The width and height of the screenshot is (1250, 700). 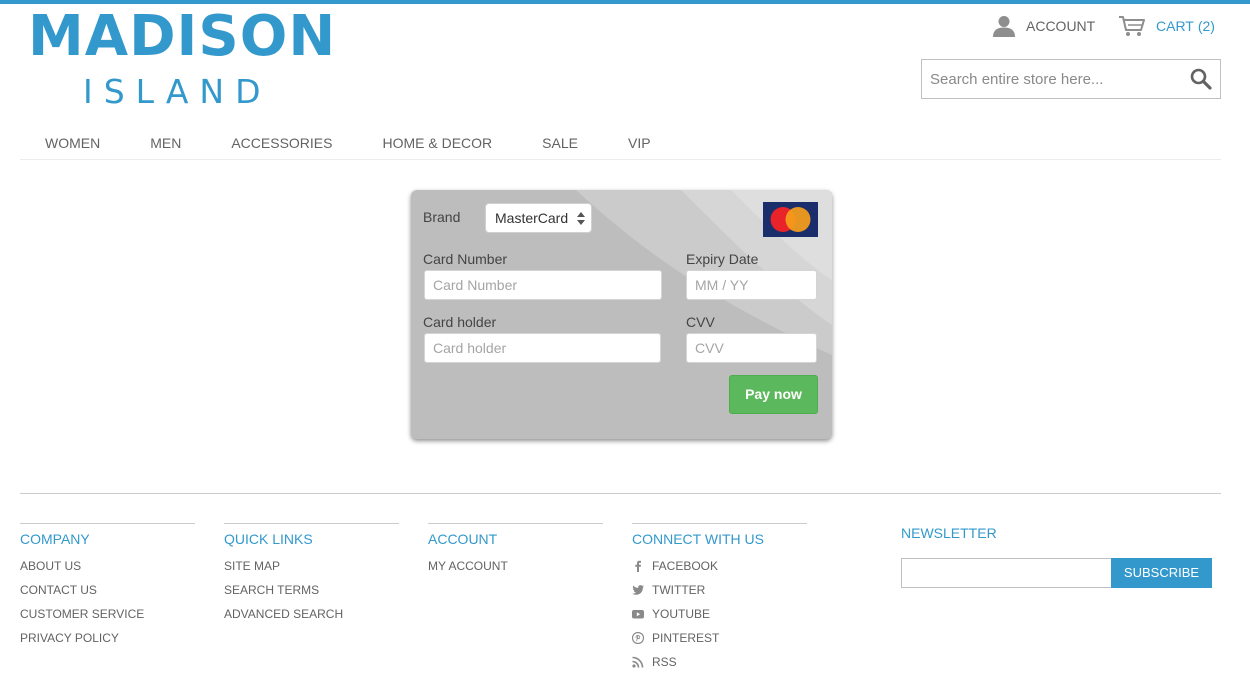 What do you see at coordinates (532, 218) in the screenshot?
I see `brand-select-value: MasterCard` at bounding box center [532, 218].